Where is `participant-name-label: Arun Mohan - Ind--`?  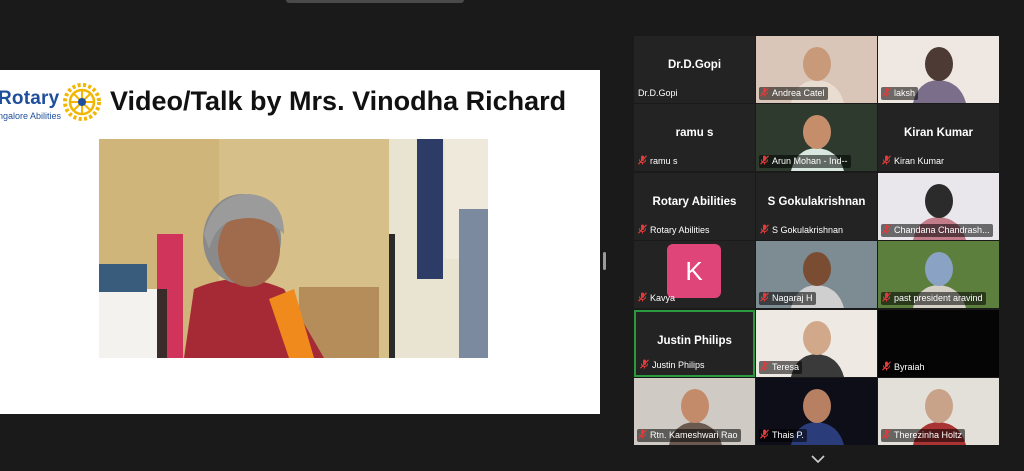
participant-name-label: Arun Mohan - Ind-- is located at coordinates (805, 161).